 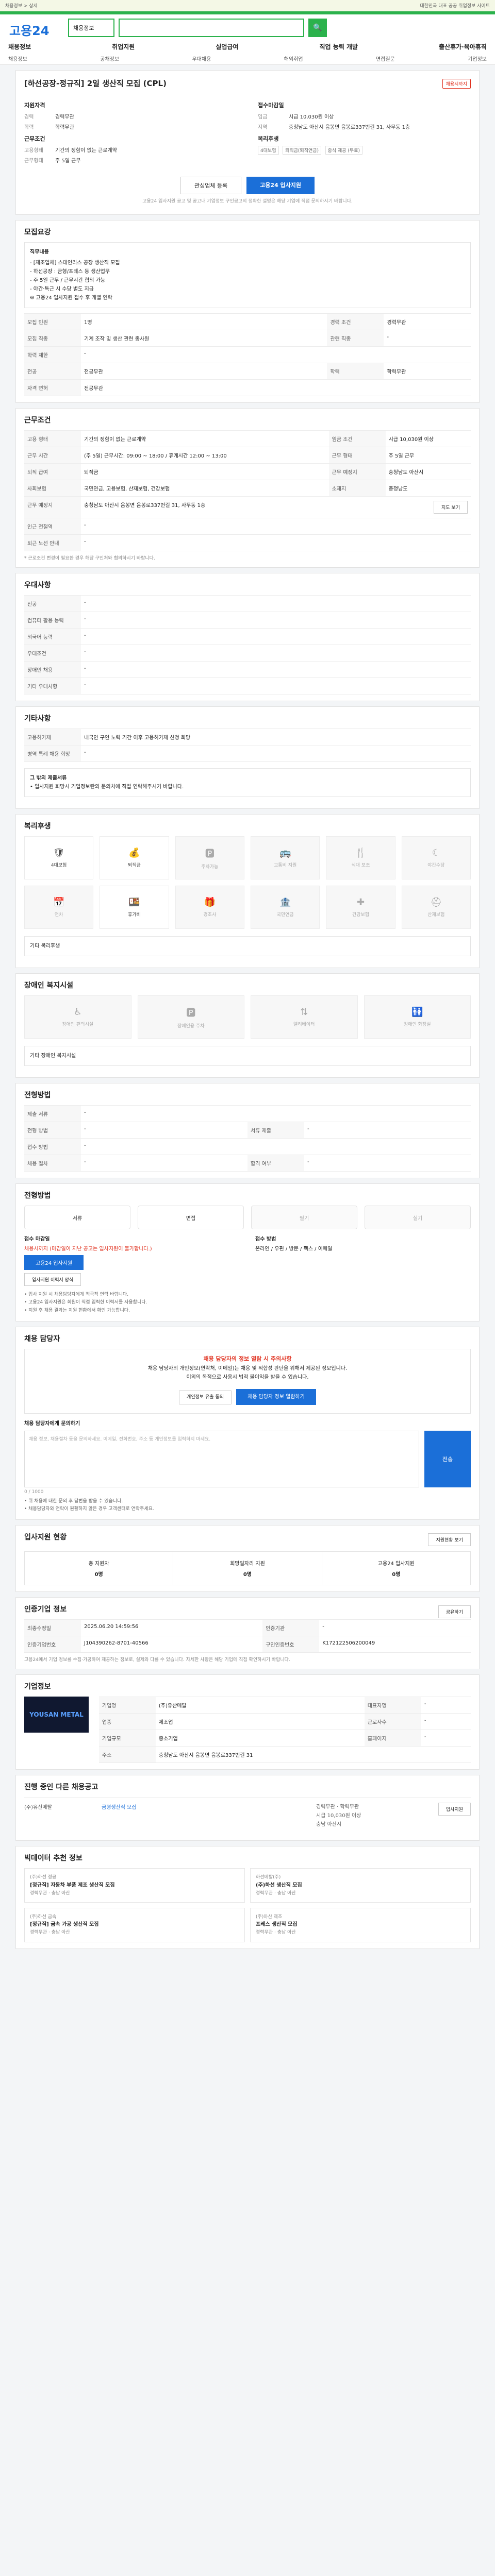 What do you see at coordinates (209, 908) in the screenshot?
I see `welfare-item: 🎁 경조사` at bounding box center [209, 908].